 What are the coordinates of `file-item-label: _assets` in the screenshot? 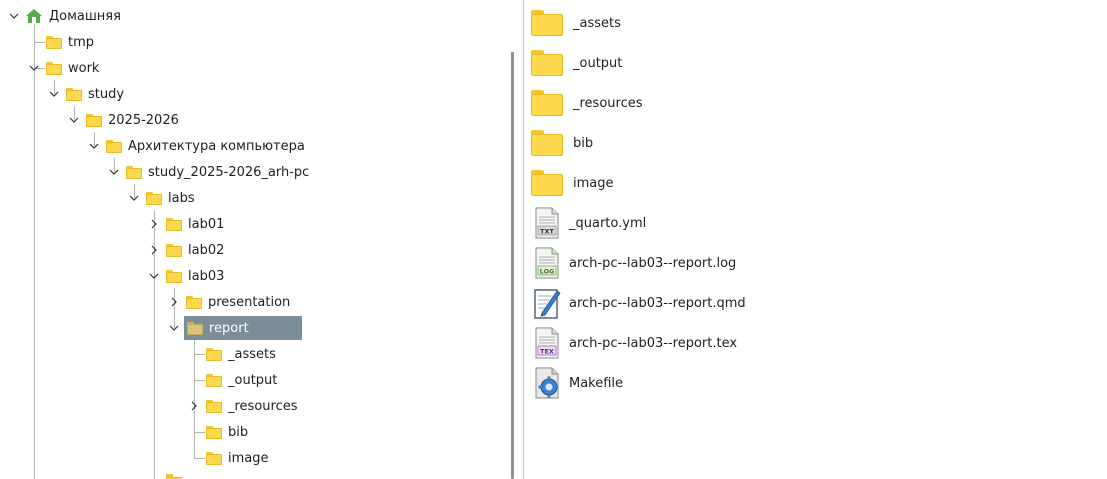 It's located at (597, 23).